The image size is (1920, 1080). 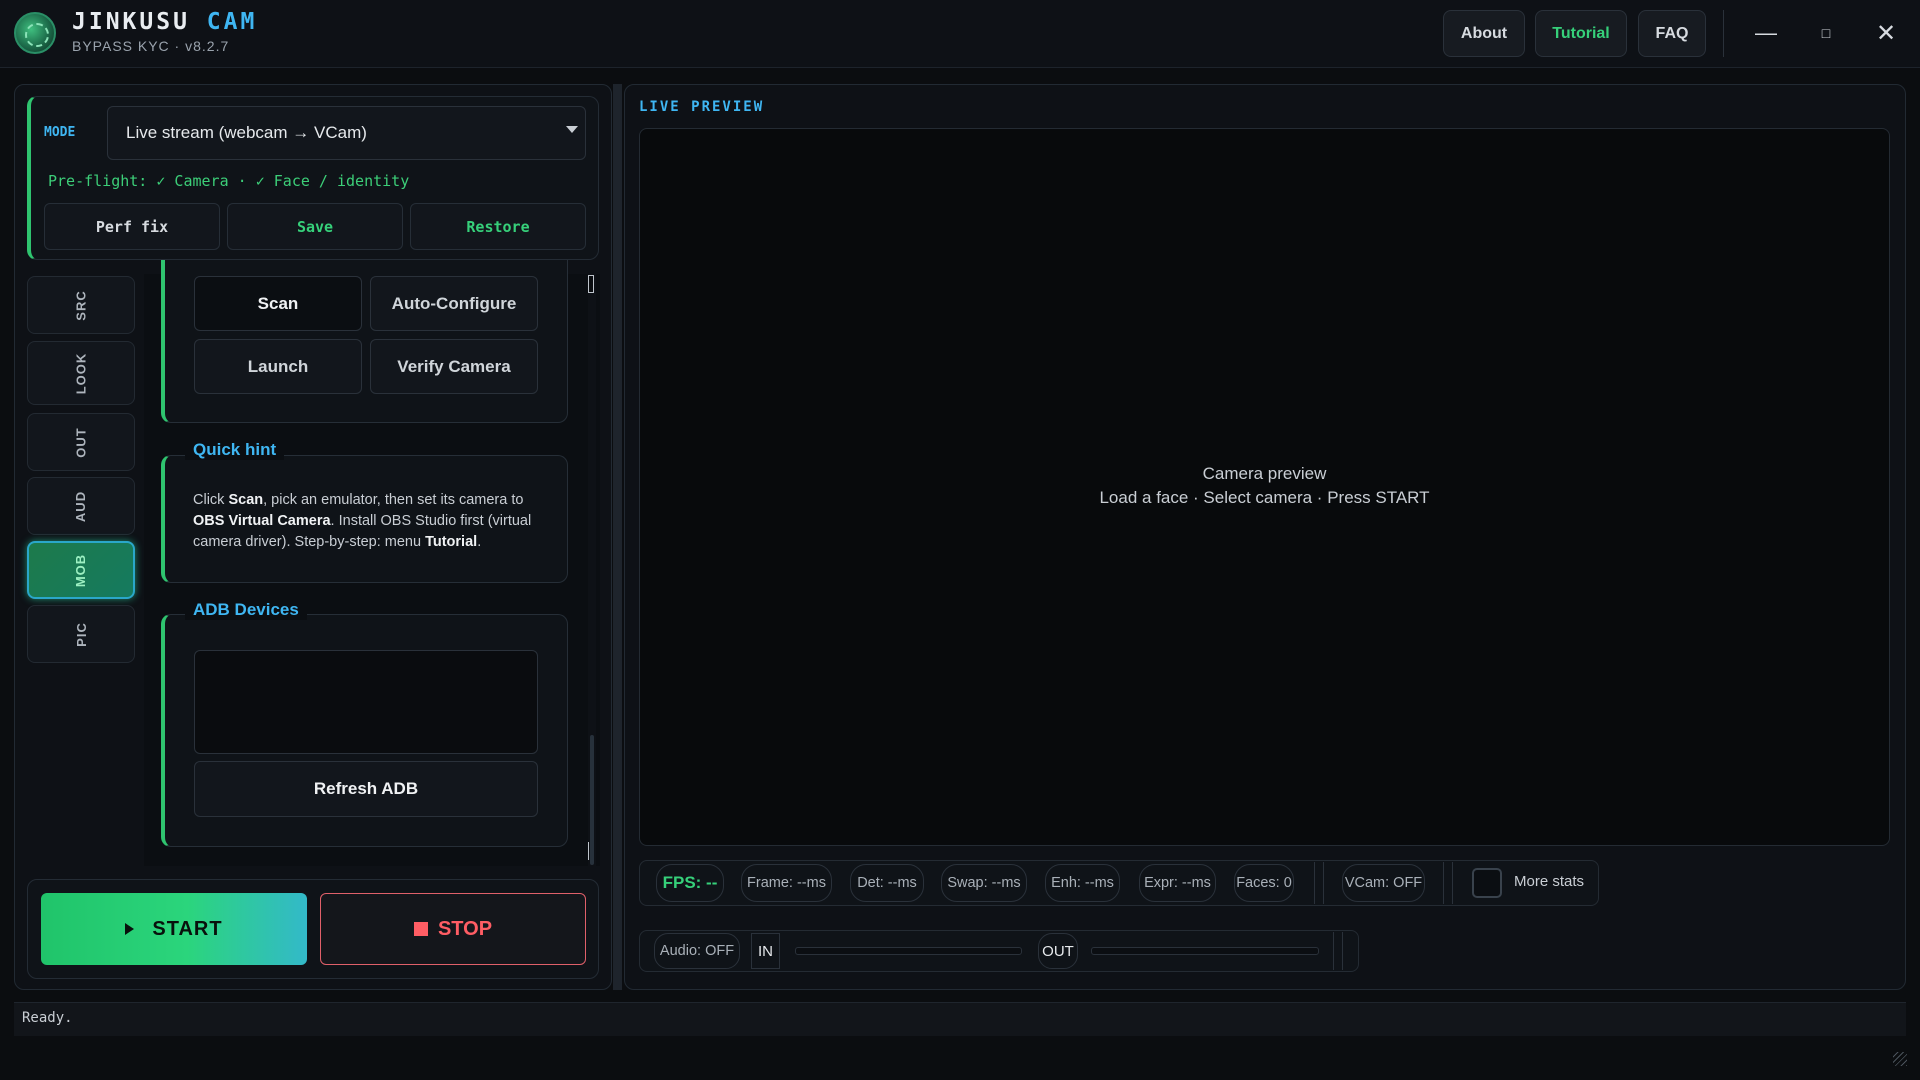 What do you see at coordinates (60, 132) in the screenshot?
I see `mode-label: MODE` at bounding box center [60, 132].